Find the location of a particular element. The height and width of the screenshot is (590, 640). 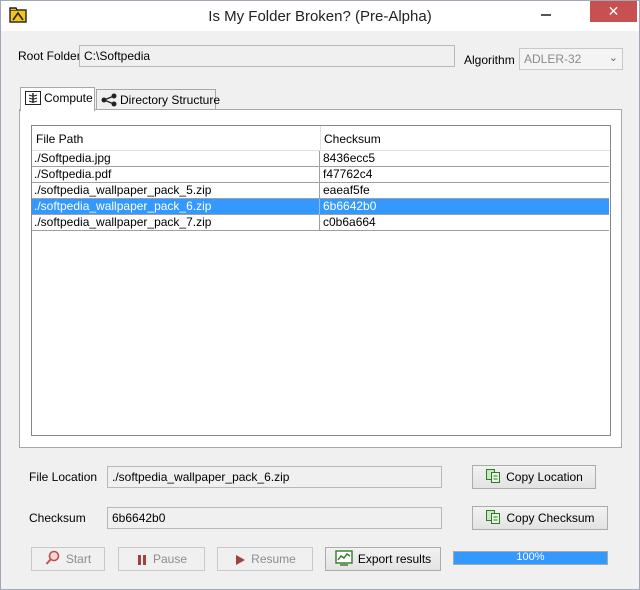

checksum-input: 6b6642b0 is located at coordinates (274, 518).